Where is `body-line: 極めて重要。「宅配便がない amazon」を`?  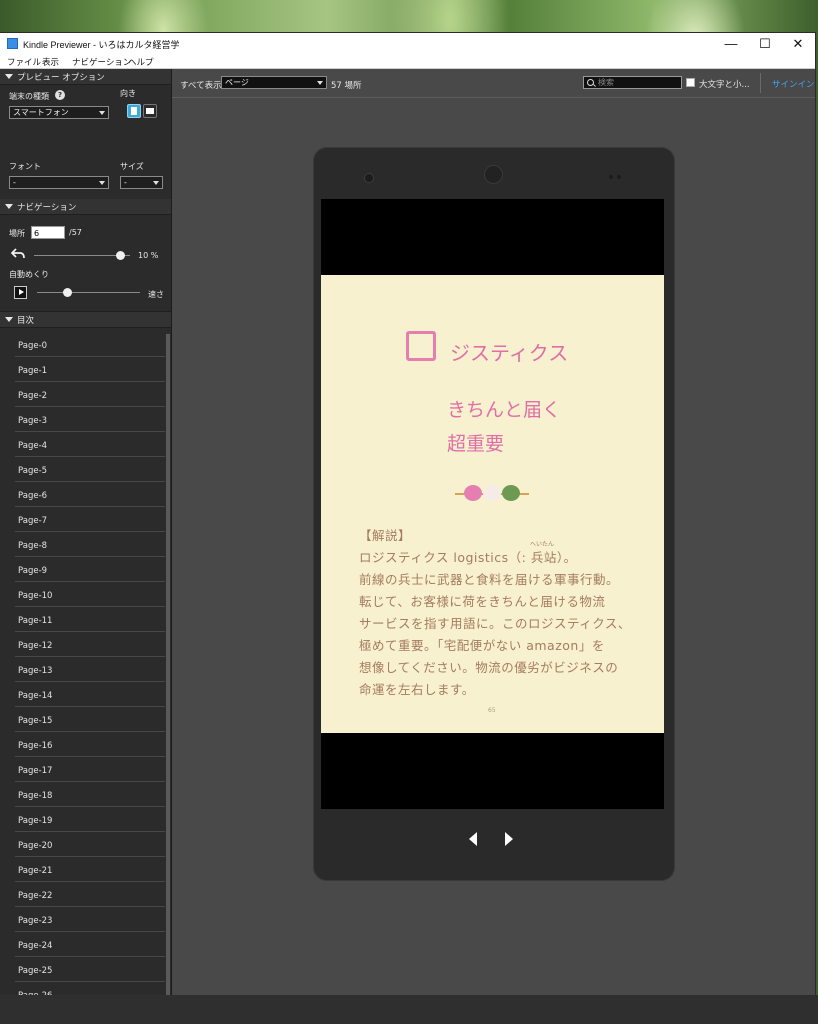
body-line: 極めて重要。「宅配便がない amazon」を is located at coordinates (482, 645).